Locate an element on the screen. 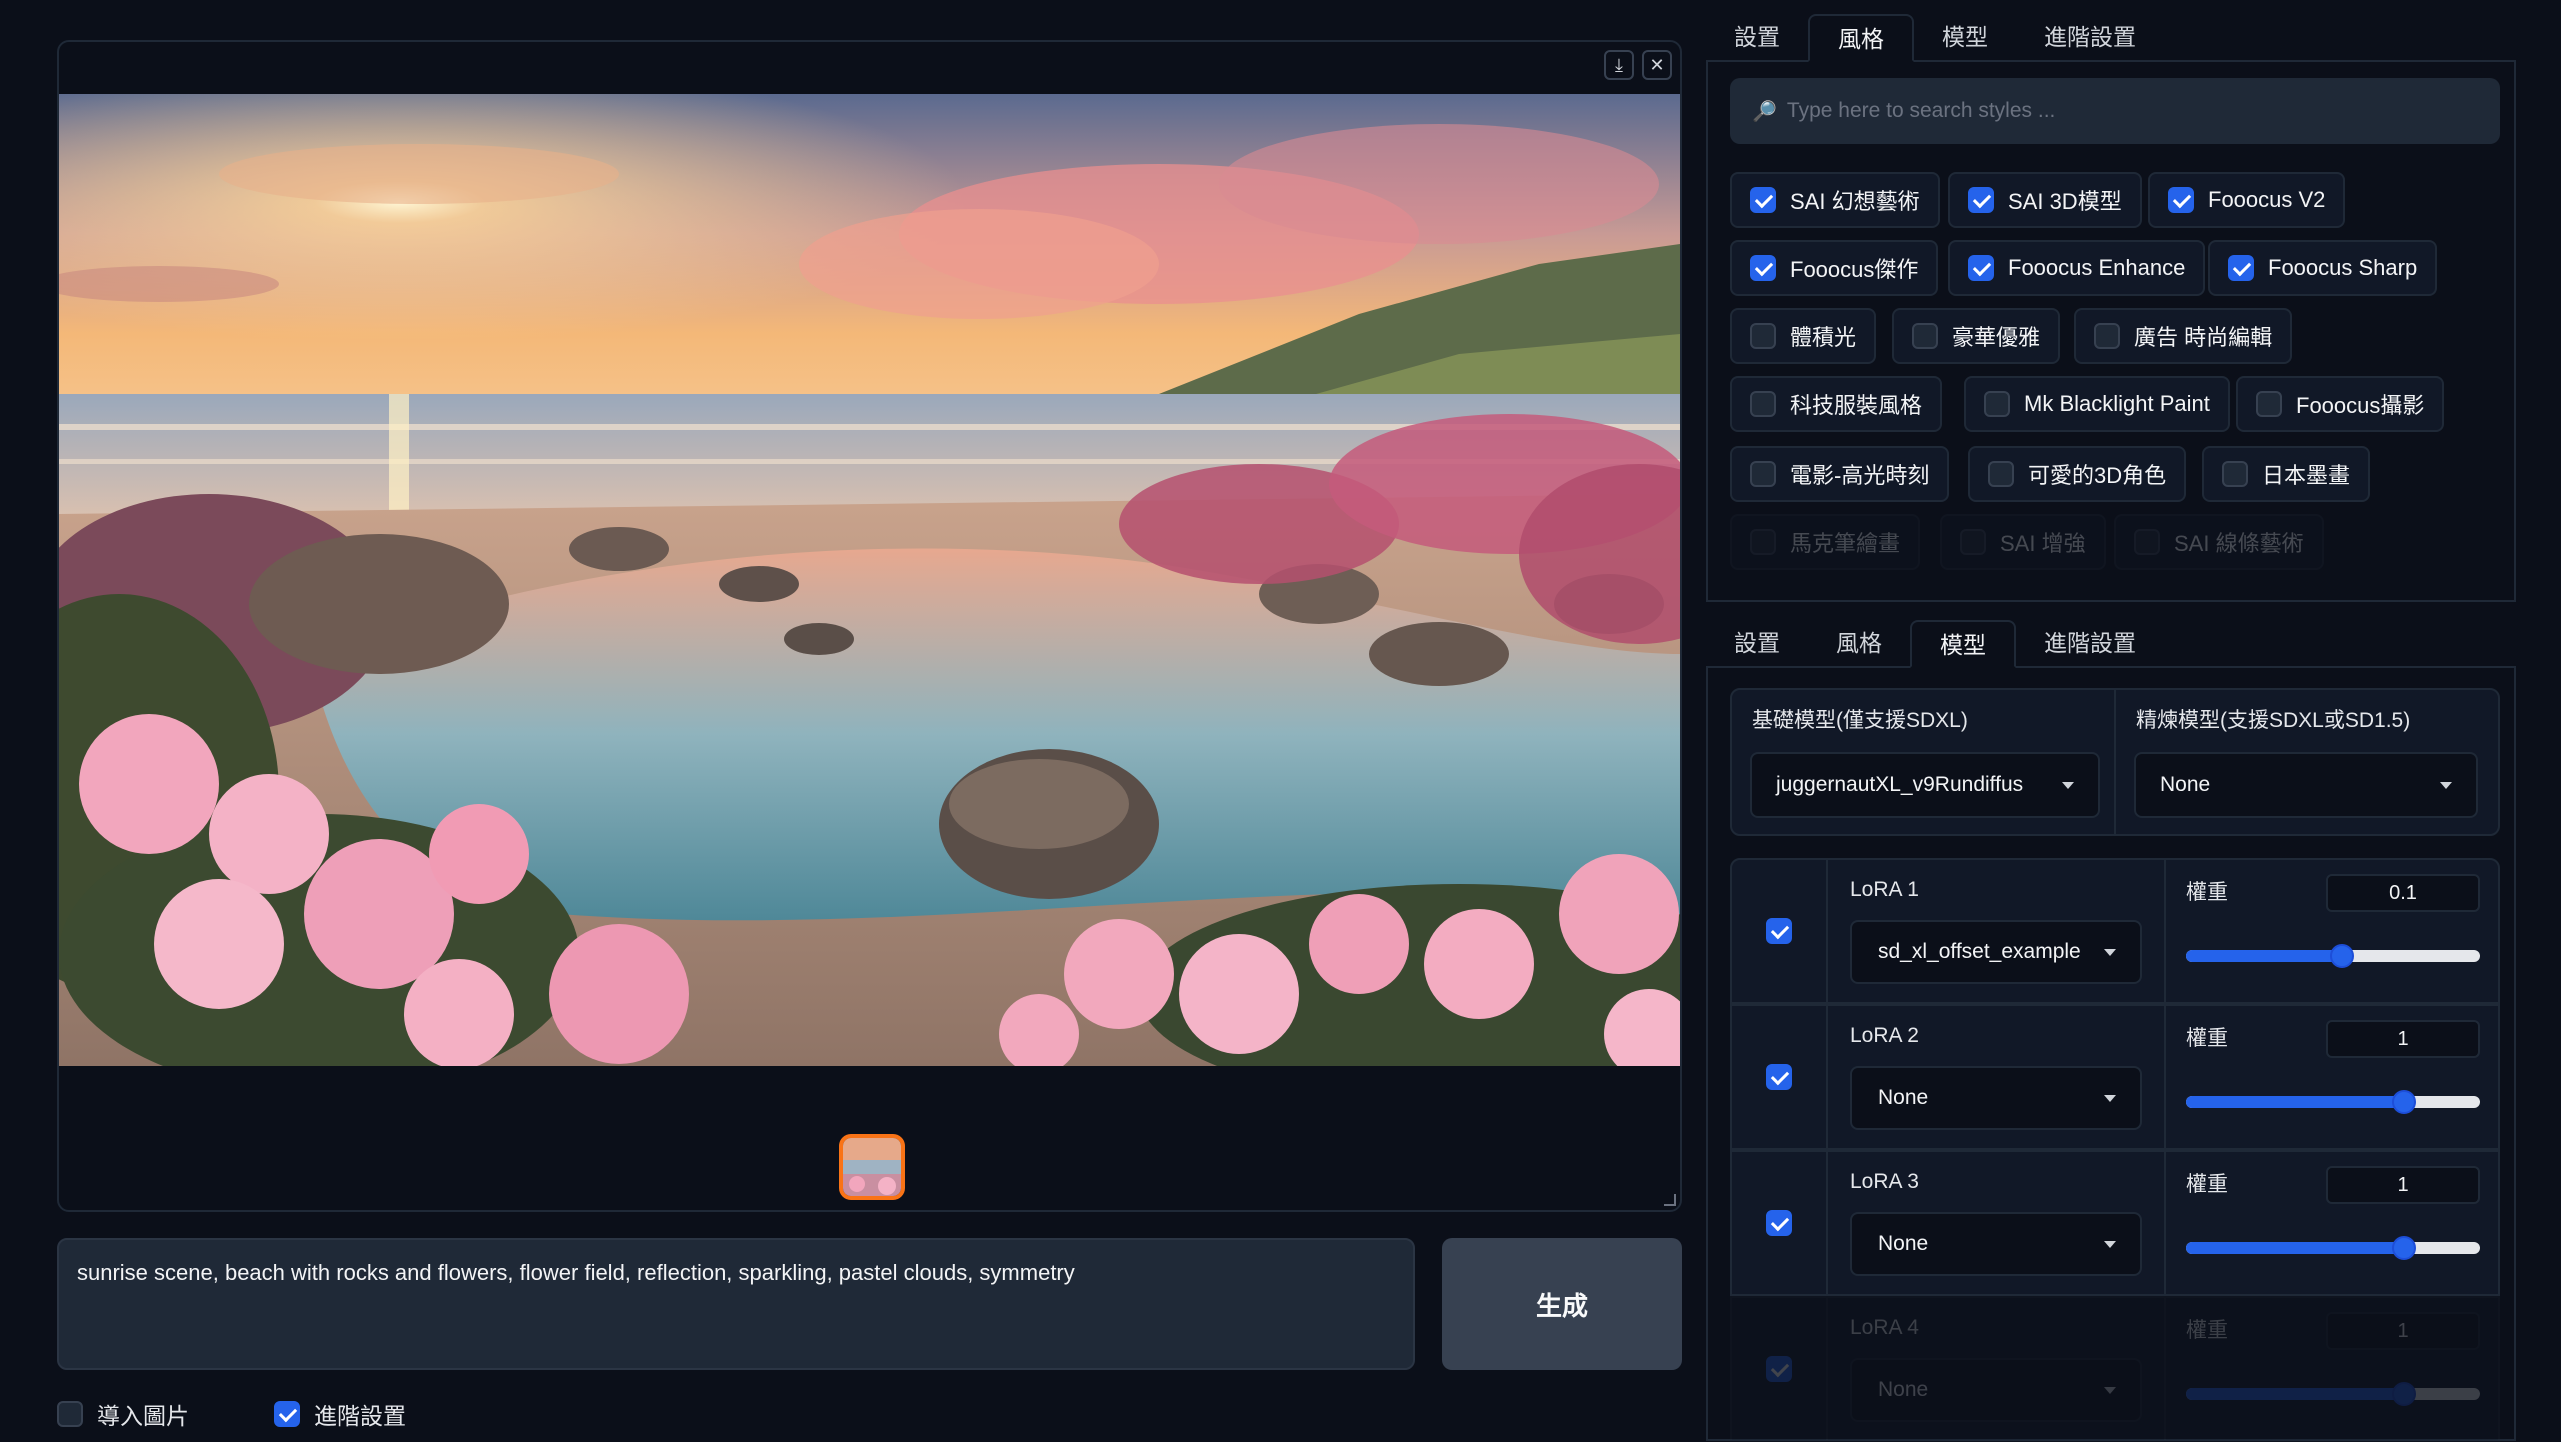 The height and width of the screenshot is (1442, 2561). weight-input: 0.1 is located at coordinates (2403, 893).